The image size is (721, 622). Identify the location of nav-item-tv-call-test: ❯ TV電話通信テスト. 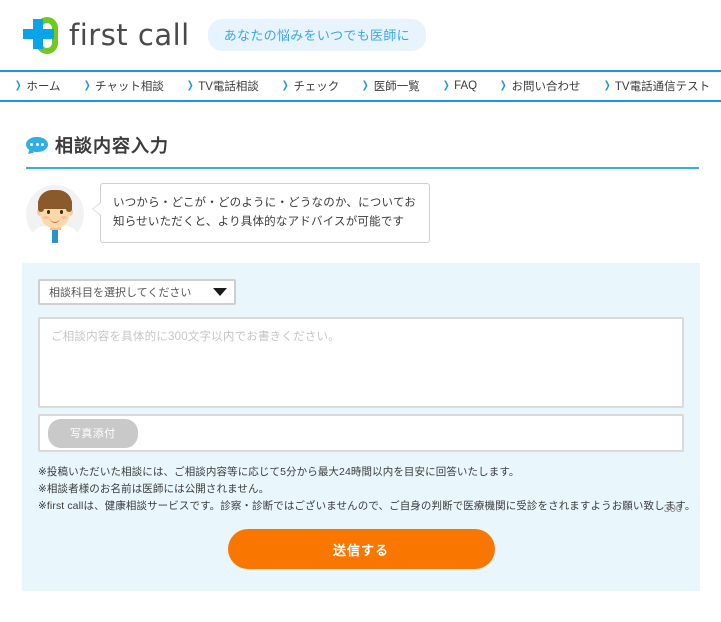
(657, 86).